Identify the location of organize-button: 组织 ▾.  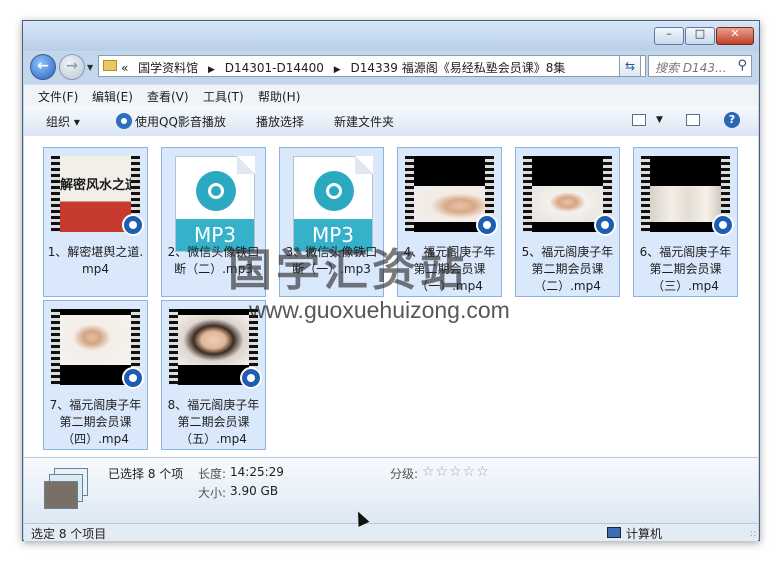
(63, 121).